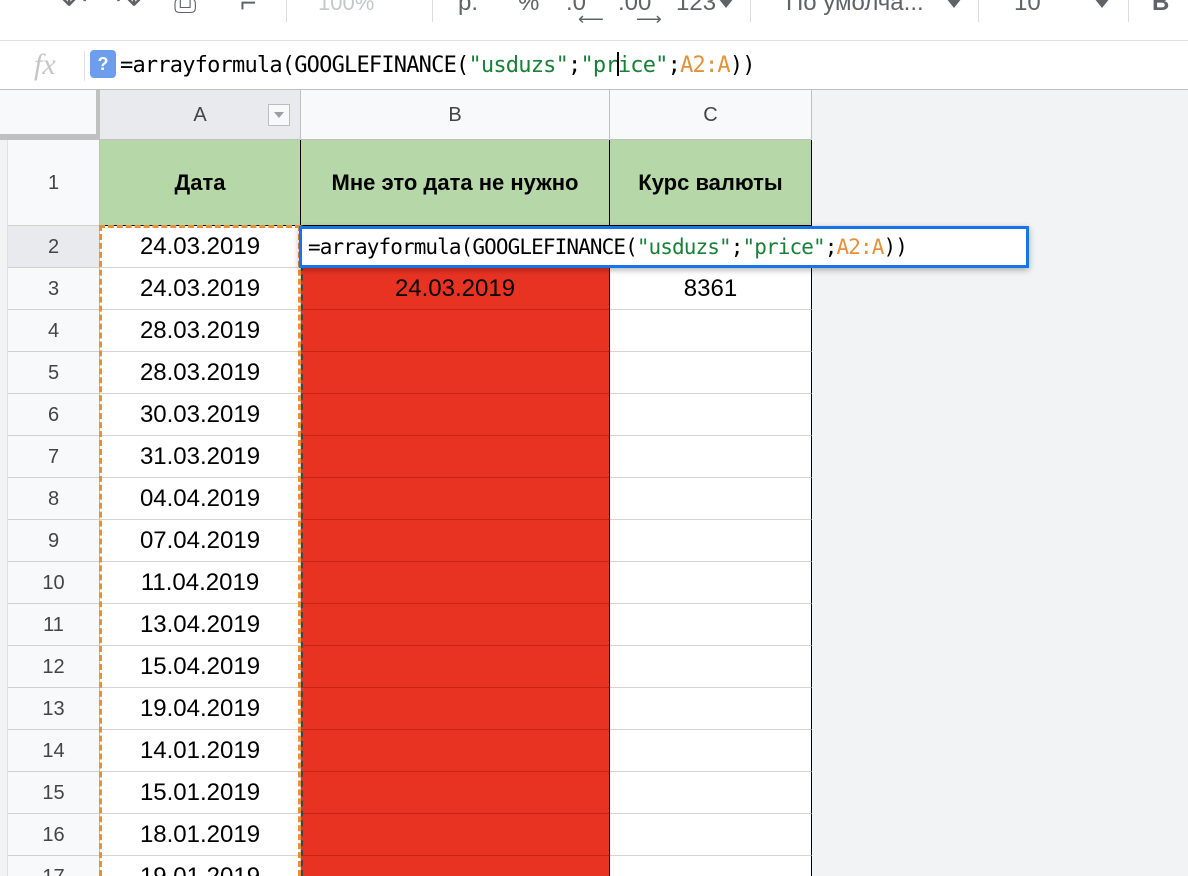 The image size is (1188, 876). I want to click on cell-date: 19.04.2019, so click(200, 709).